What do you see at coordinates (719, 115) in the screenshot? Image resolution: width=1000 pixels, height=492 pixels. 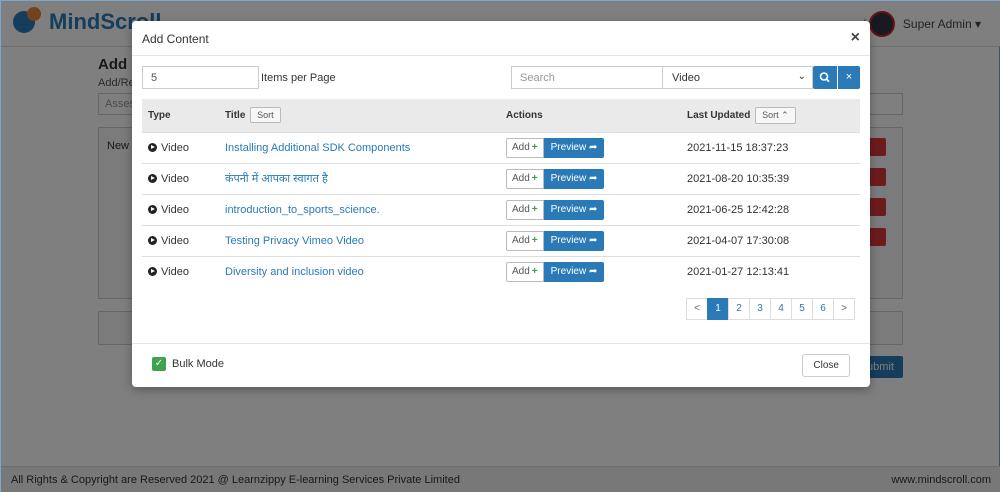 I see `column-last-updated-label: Last Updated` at bounding box center [719, 115].